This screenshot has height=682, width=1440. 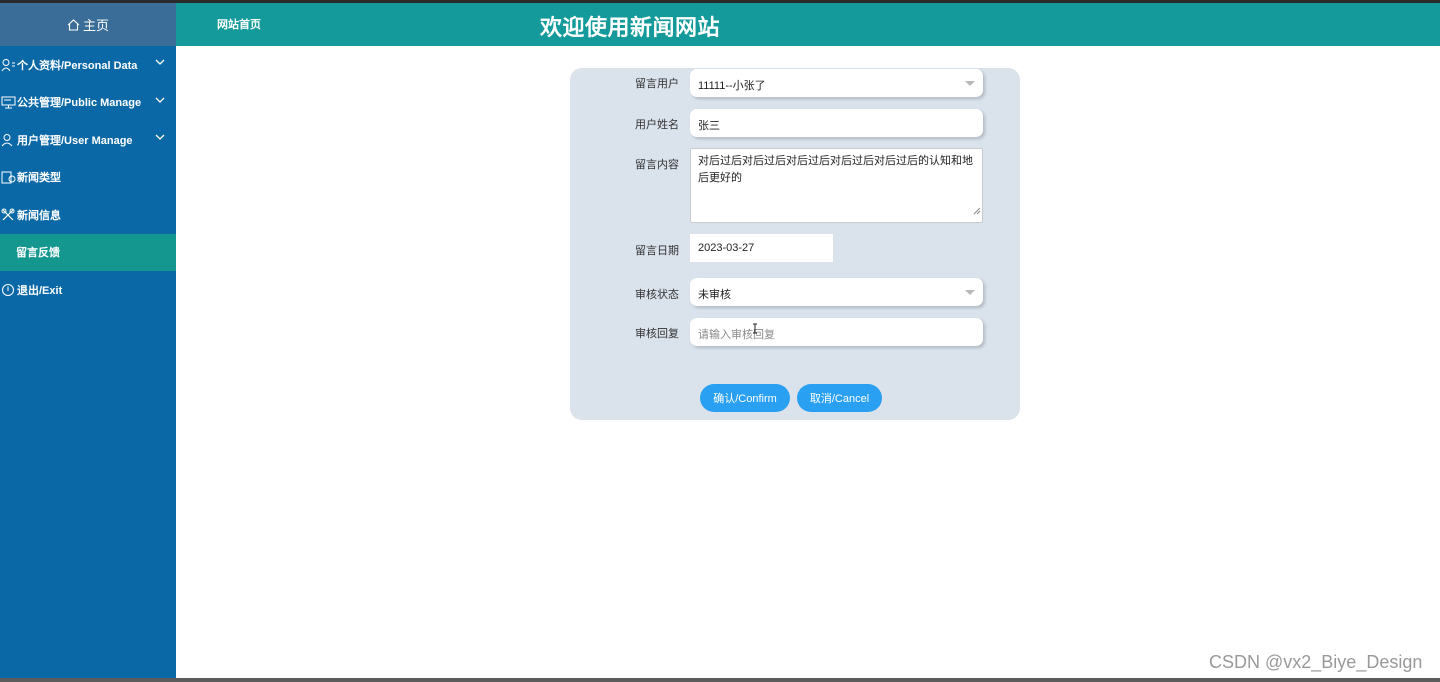 I want to click on sidebar-item-label: 用户管理/User Manage, so click(x=75, y=140).